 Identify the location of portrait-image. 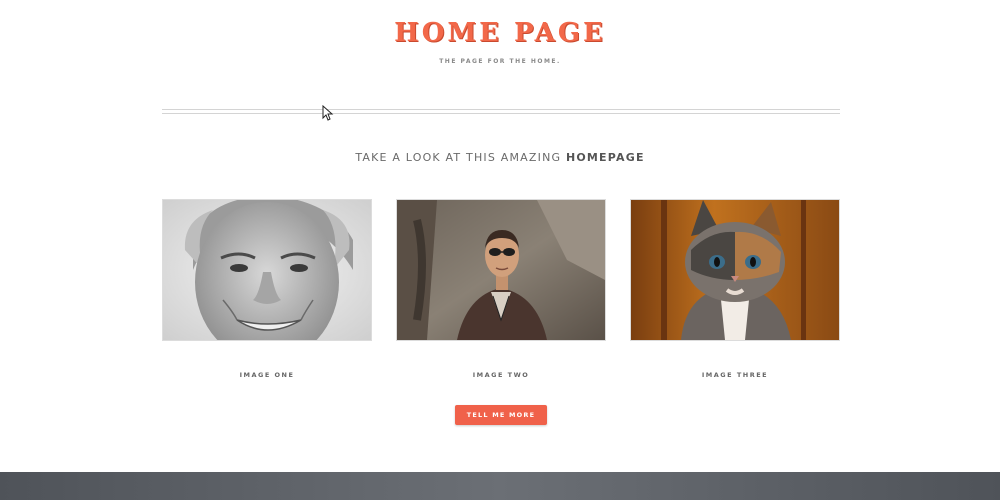
(267, 270).